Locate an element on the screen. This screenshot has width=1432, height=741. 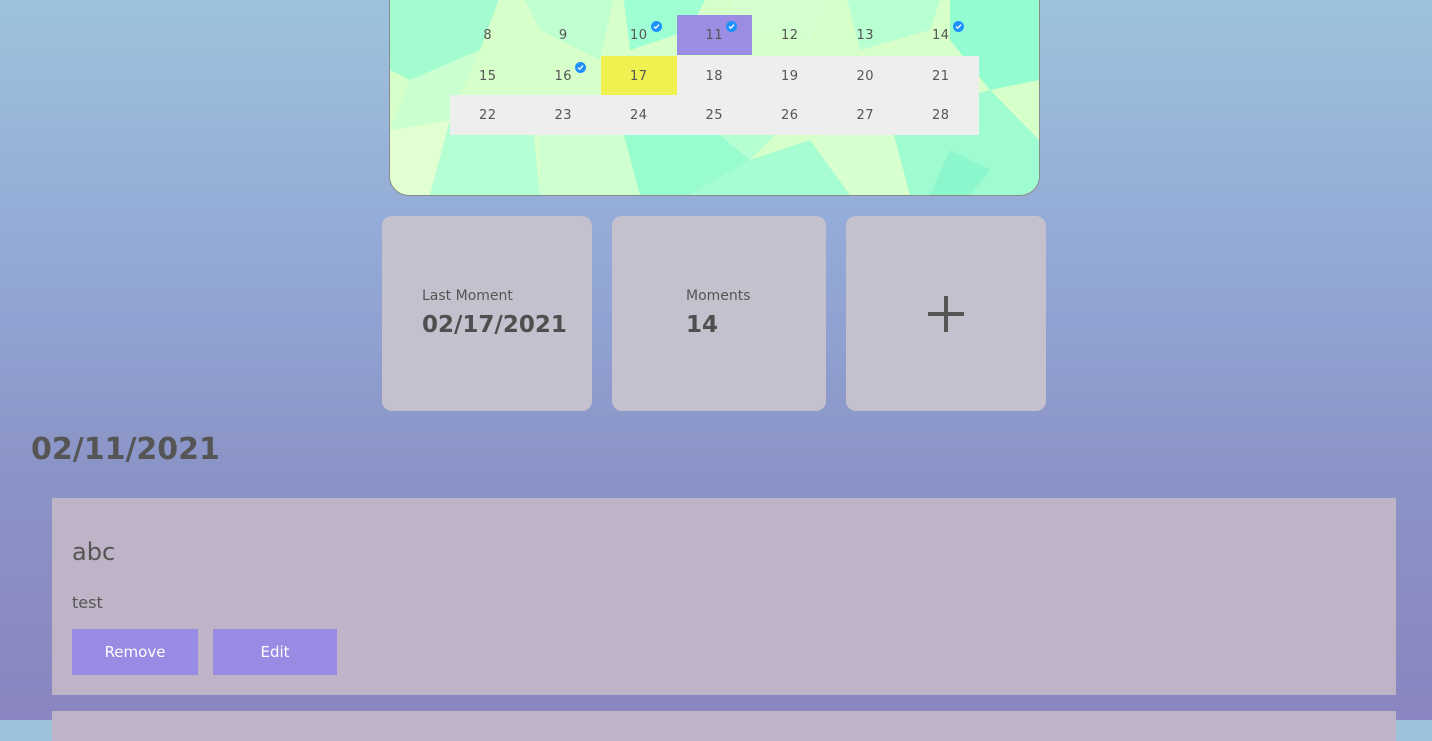
remove-button: Remove is located at coordinates (135, 652).